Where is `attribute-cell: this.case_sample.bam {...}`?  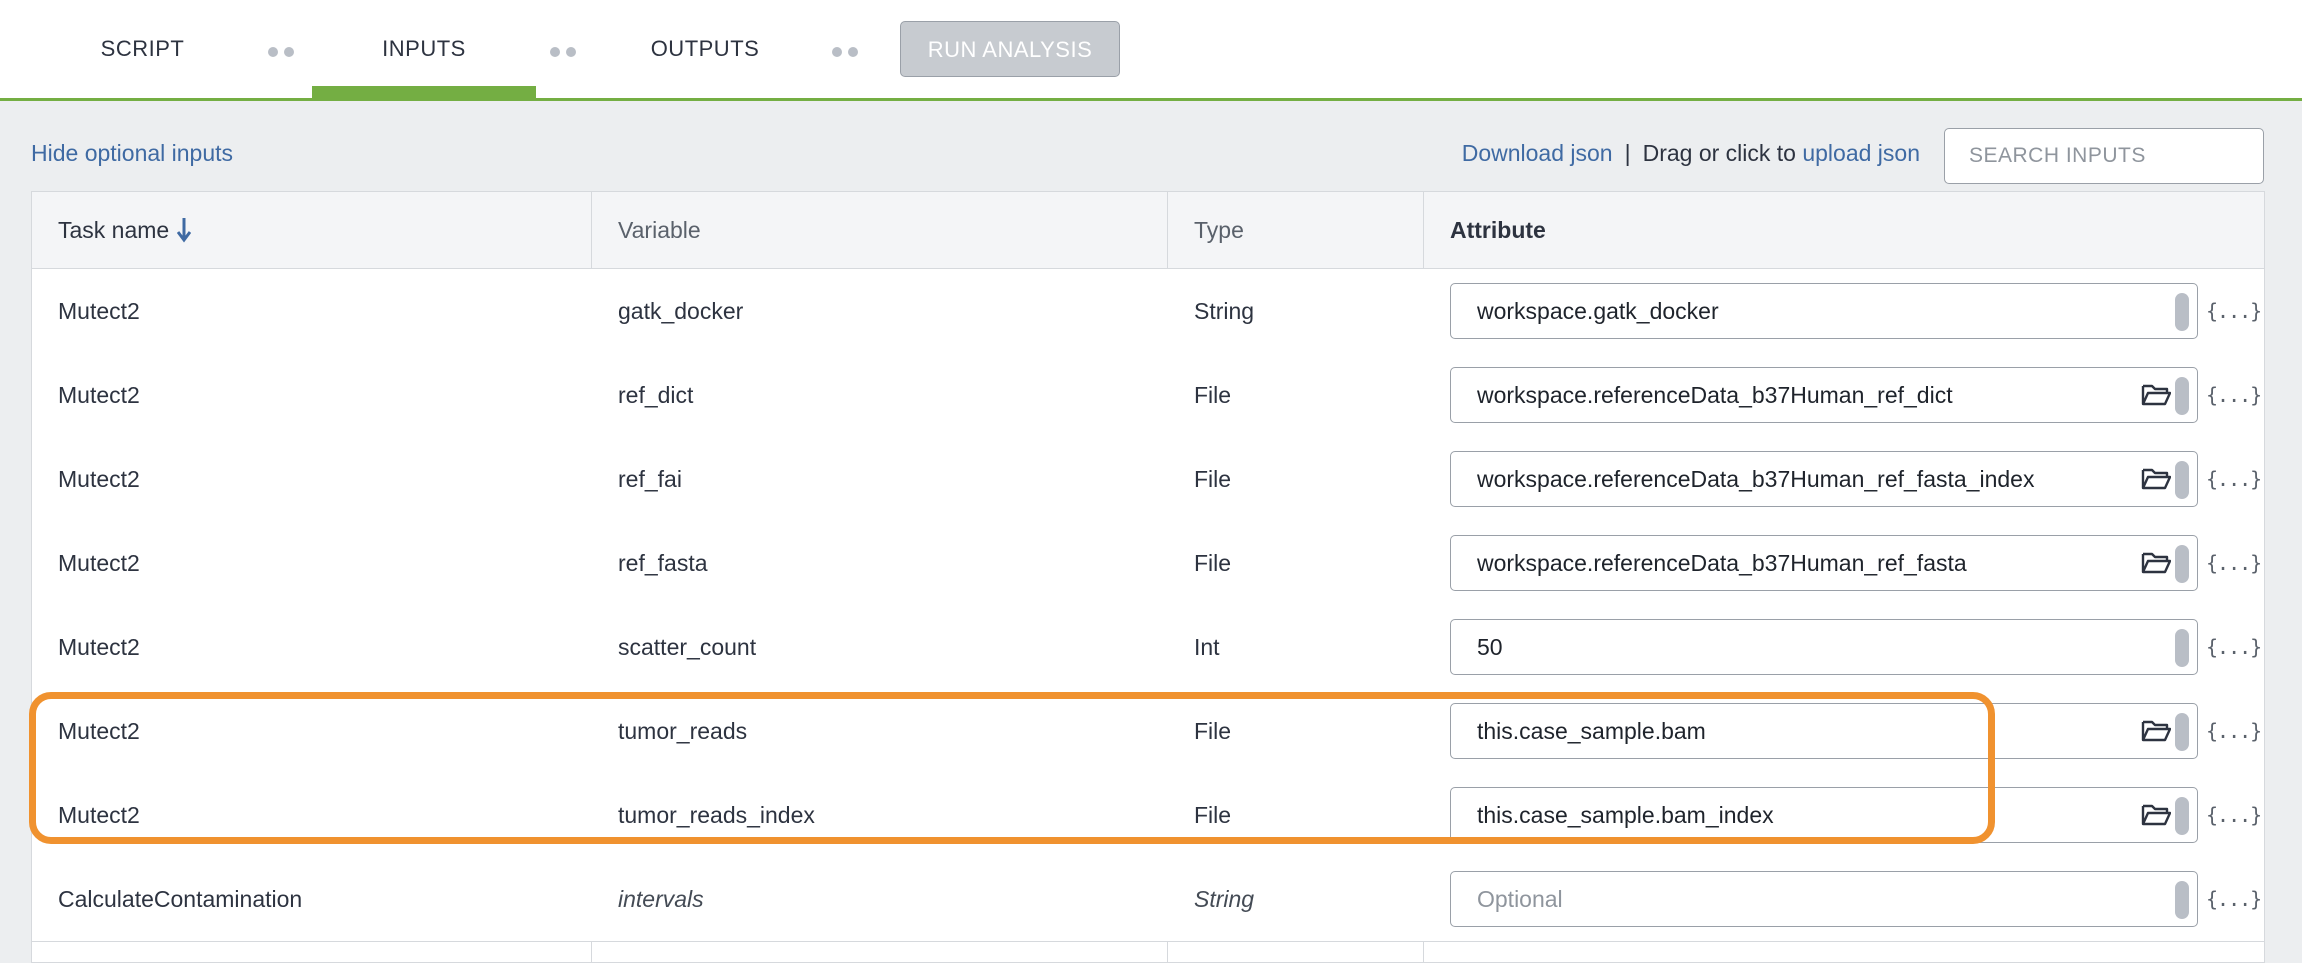
attribute-cell: this.case_sample.bam {...} is located at coordinates (1844, 731).